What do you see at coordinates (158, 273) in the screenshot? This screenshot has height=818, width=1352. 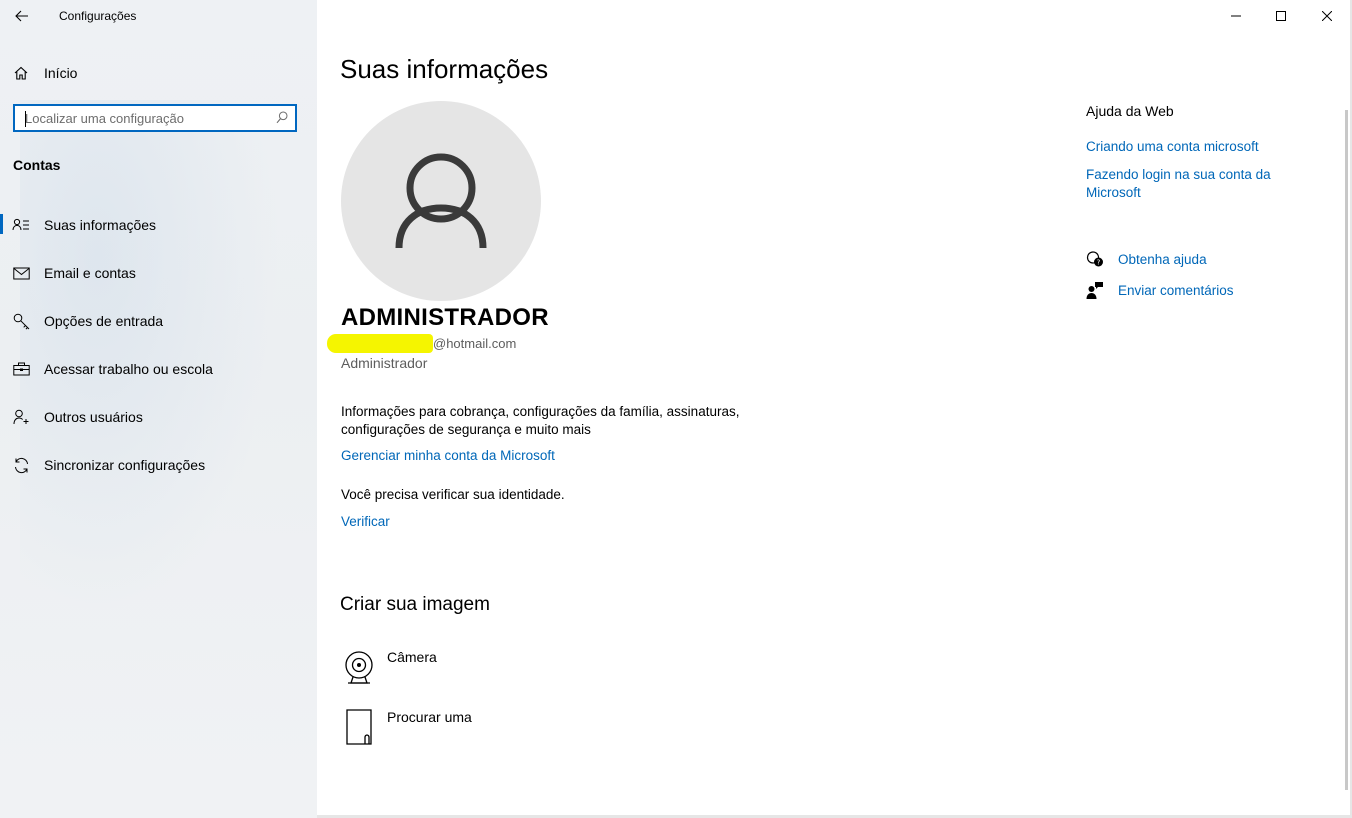 I see `sidebar-item-email-accounts: Email e contas` at bounding box center [158, 273].